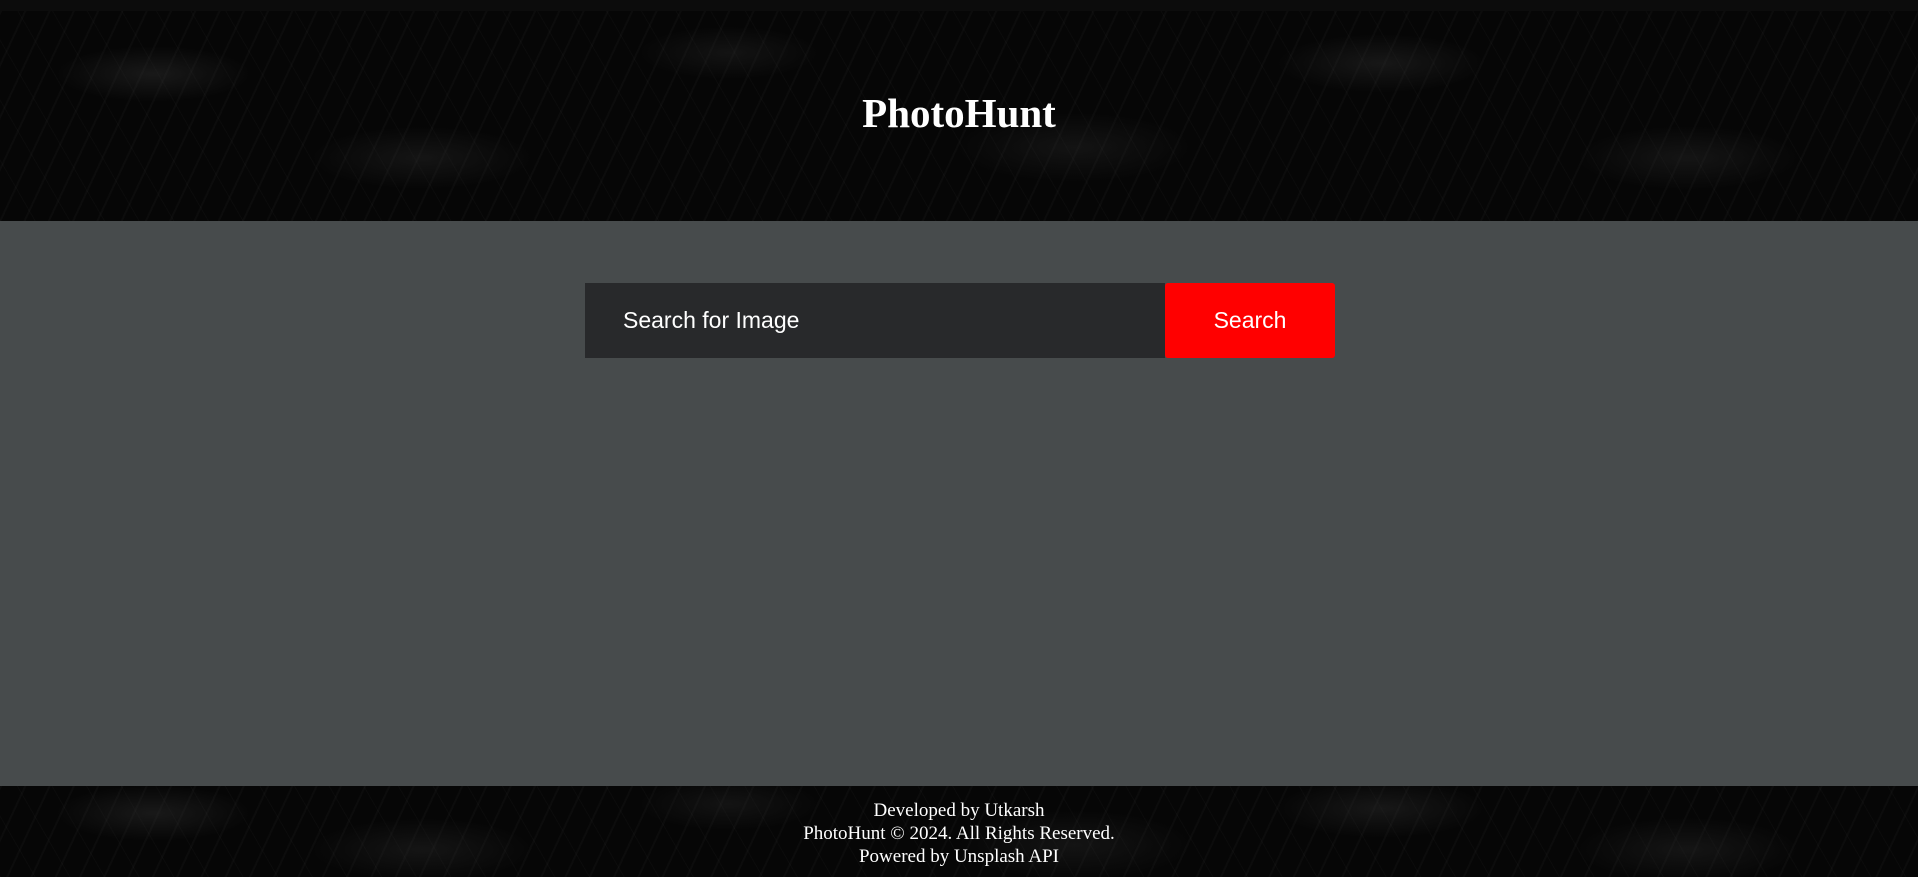 This screenshot has width=1918, height=877. Describe the element at coordinates (875, 320) in the screenshot. I see `search-input` at that location.